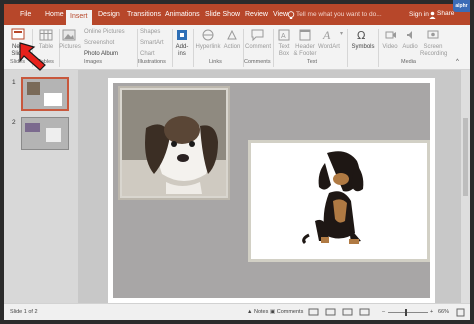 This screenshot has width=474, height=324. I want to click on zoom-slider-thumb, so click(406, 312).